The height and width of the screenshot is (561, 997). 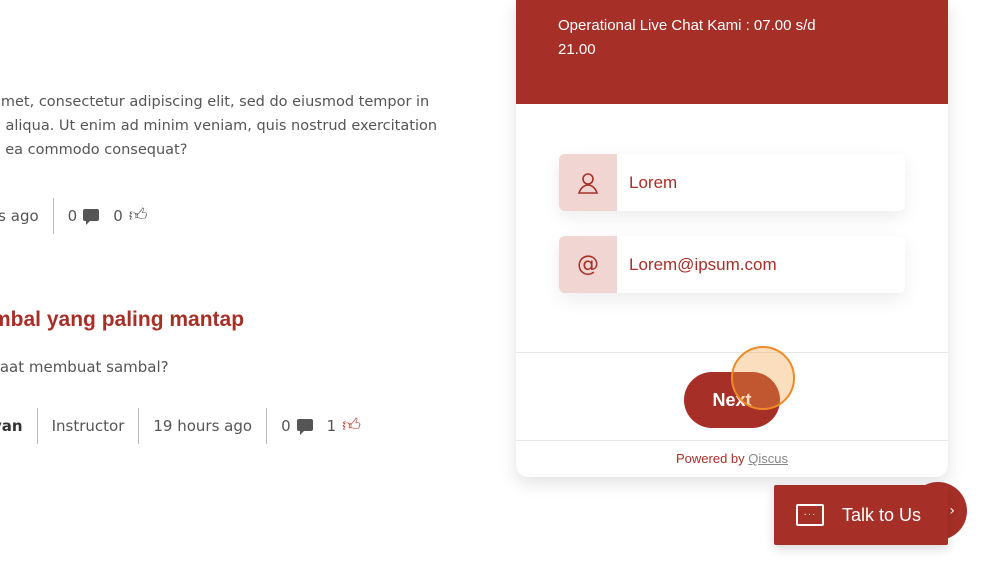 I want to click on like-count: 1, so click(x=331, y=426).